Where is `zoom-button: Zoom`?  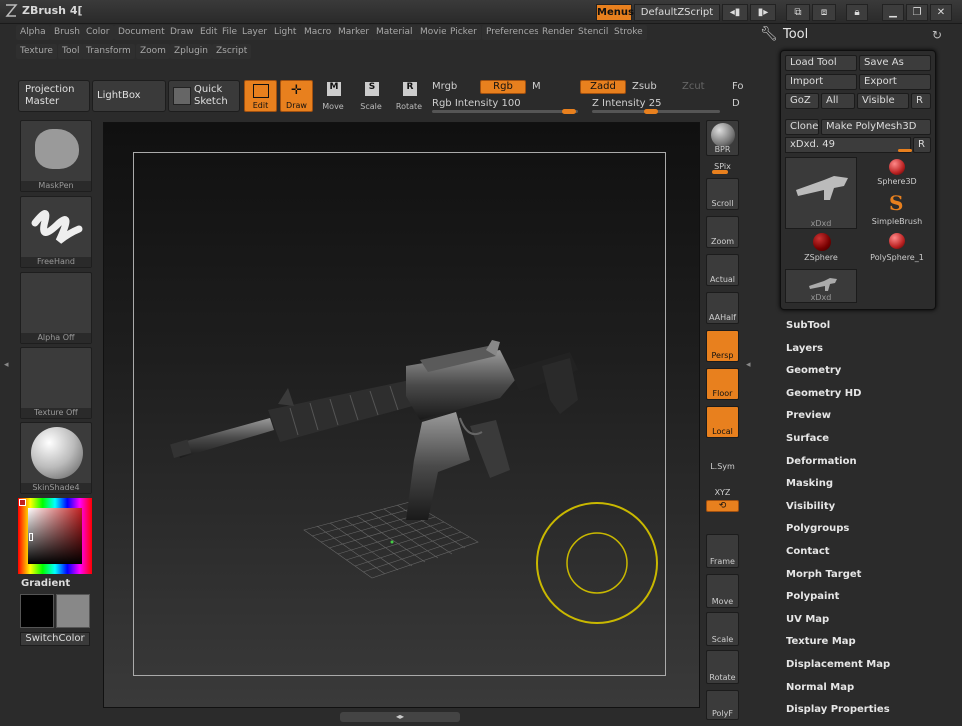 zoom-button: Zoom is located at coordinates (722, 232).